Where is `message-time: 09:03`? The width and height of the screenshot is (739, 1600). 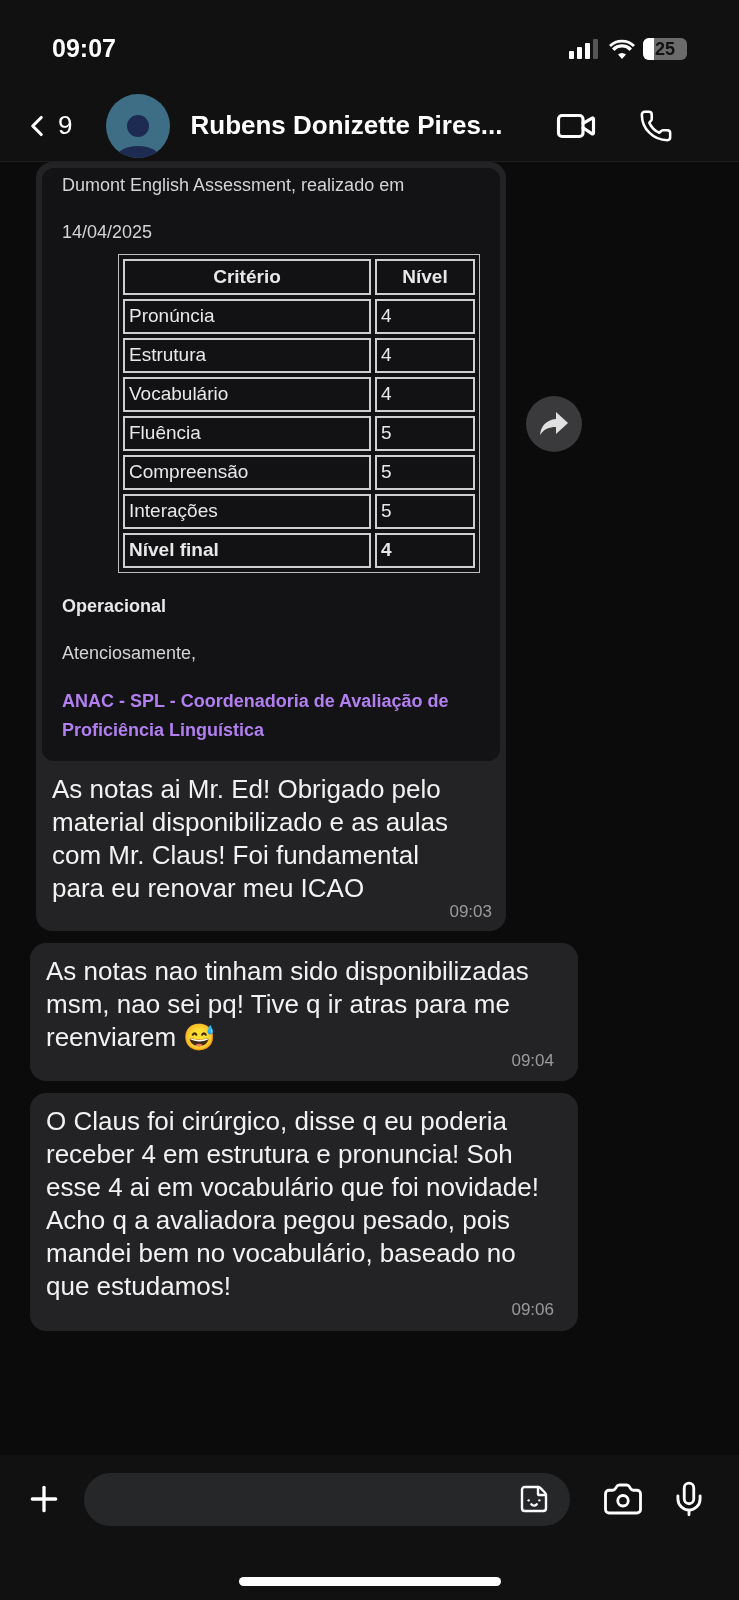
message-time: 09:03 is located at coordinates (470, 912).